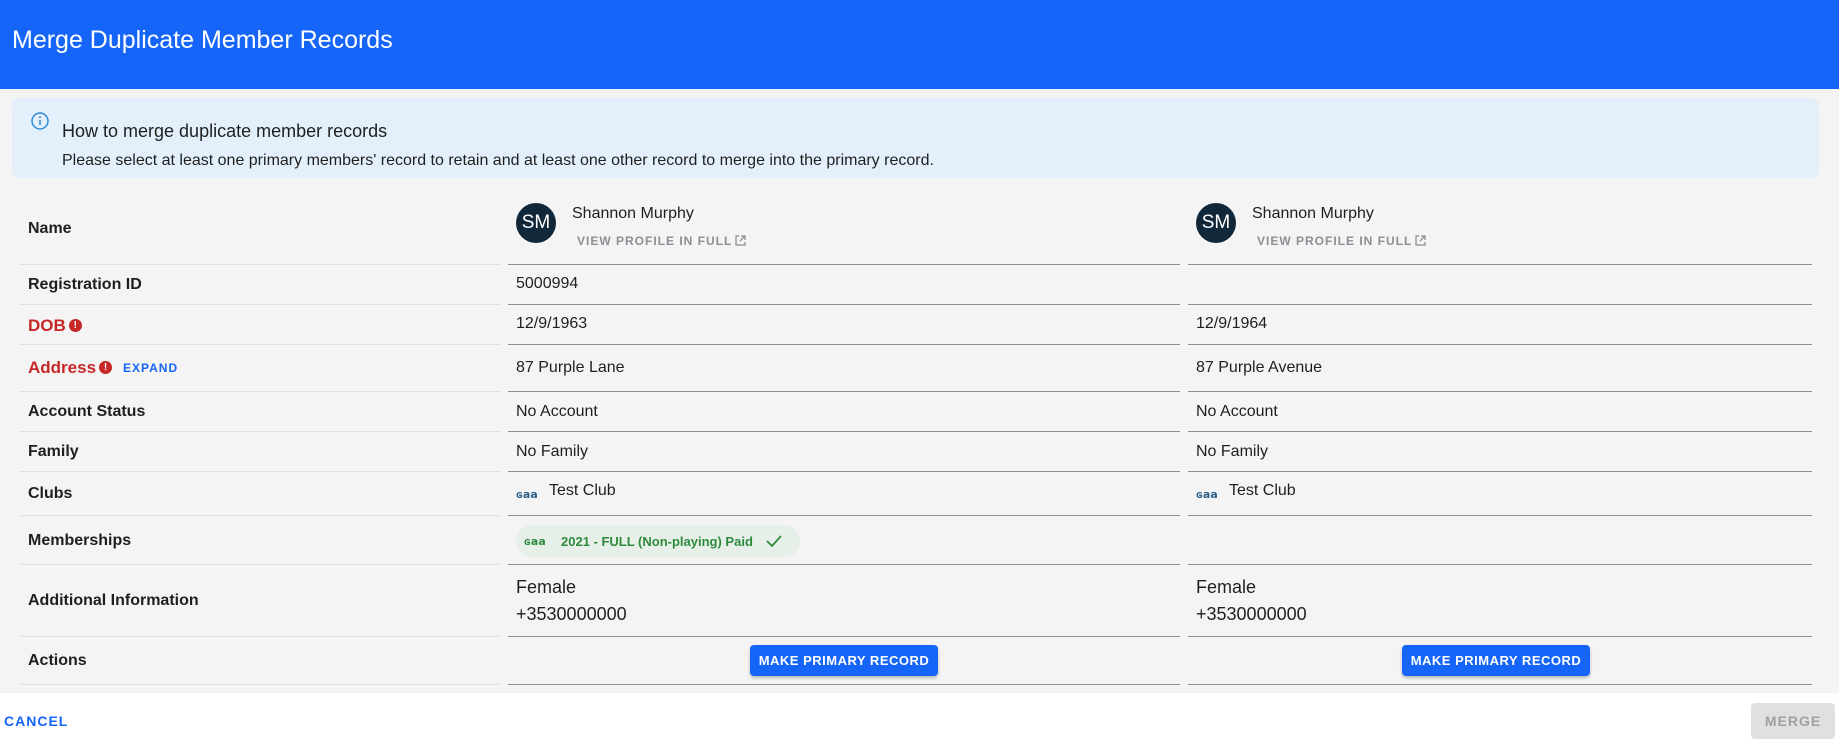 Image resolution: width=1839 pixels, height=740 pixels. Describe the element at coordinates (47, 325) in the screenshot. I see `label-dob-text: DOB` at that location.